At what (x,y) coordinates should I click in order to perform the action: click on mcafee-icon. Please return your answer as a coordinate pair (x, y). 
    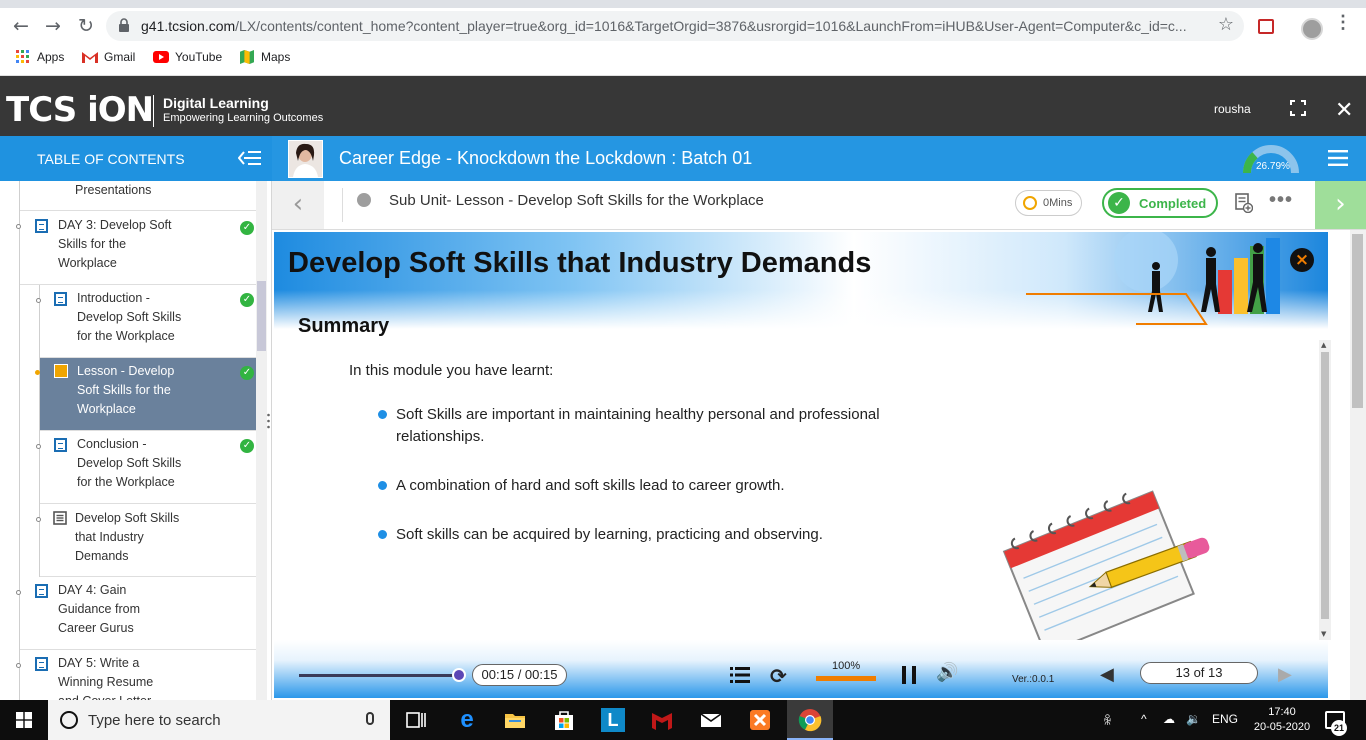
    Looking at the image, I should click on (662, 720).